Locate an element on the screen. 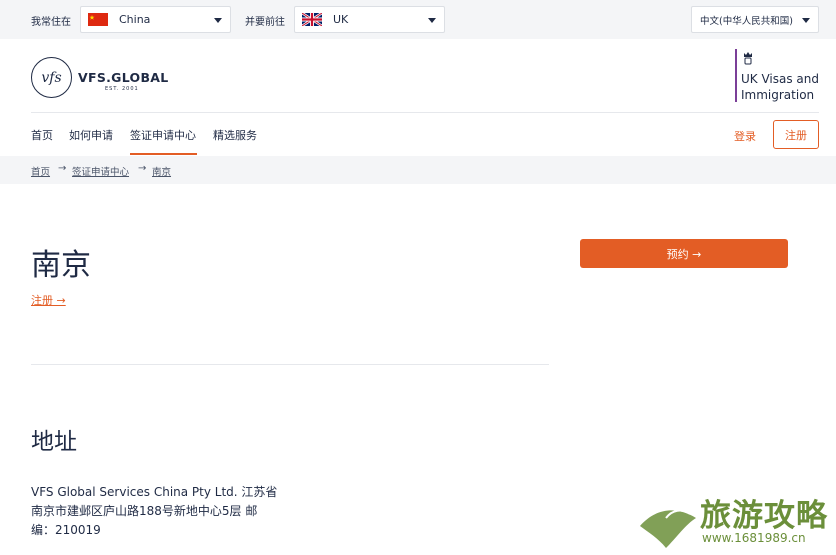  vfs-logo-icon: vfs is located at coordinates (51, 77).